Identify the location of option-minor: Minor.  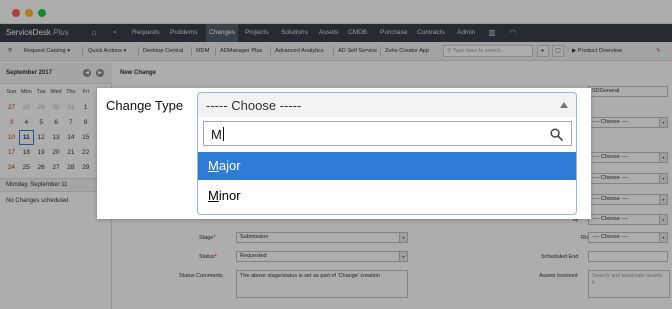
(387, 196).